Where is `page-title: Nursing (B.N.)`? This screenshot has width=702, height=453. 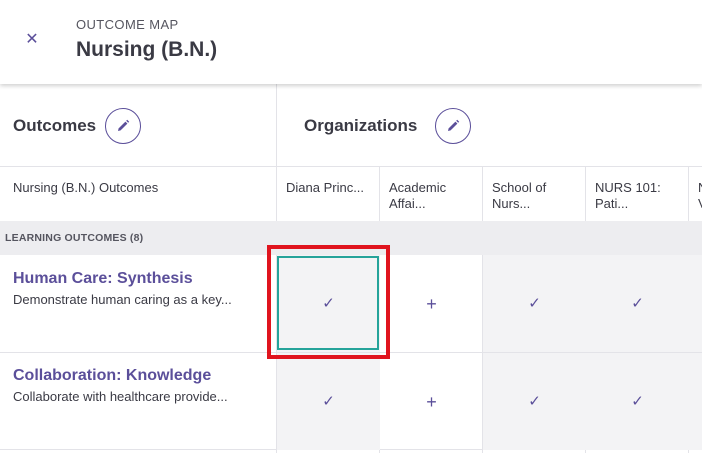 page-title: Nursing (B.N.) is located at coordinates (147, 49).